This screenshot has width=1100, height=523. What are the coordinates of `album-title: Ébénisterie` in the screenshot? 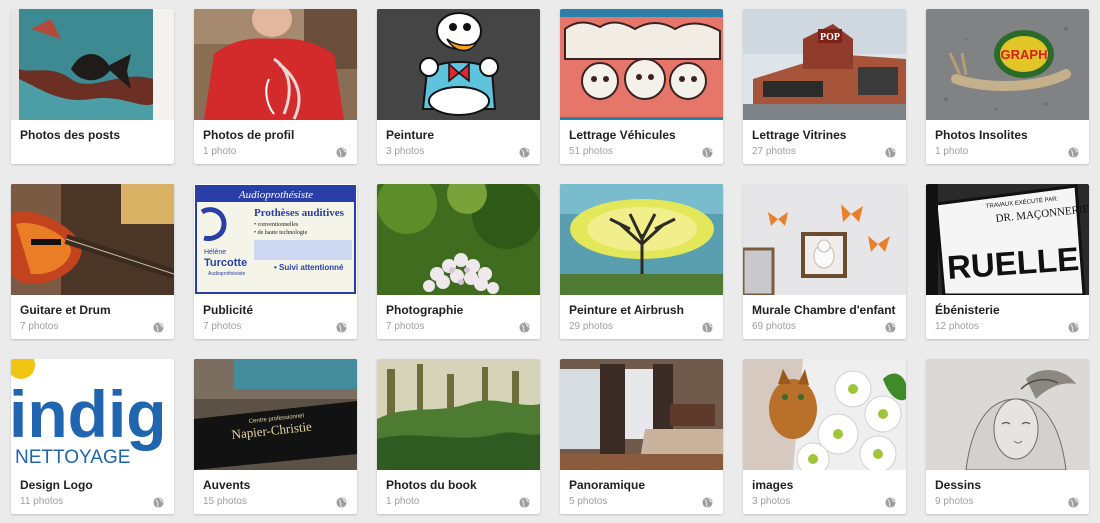 It's located at (967, 310).